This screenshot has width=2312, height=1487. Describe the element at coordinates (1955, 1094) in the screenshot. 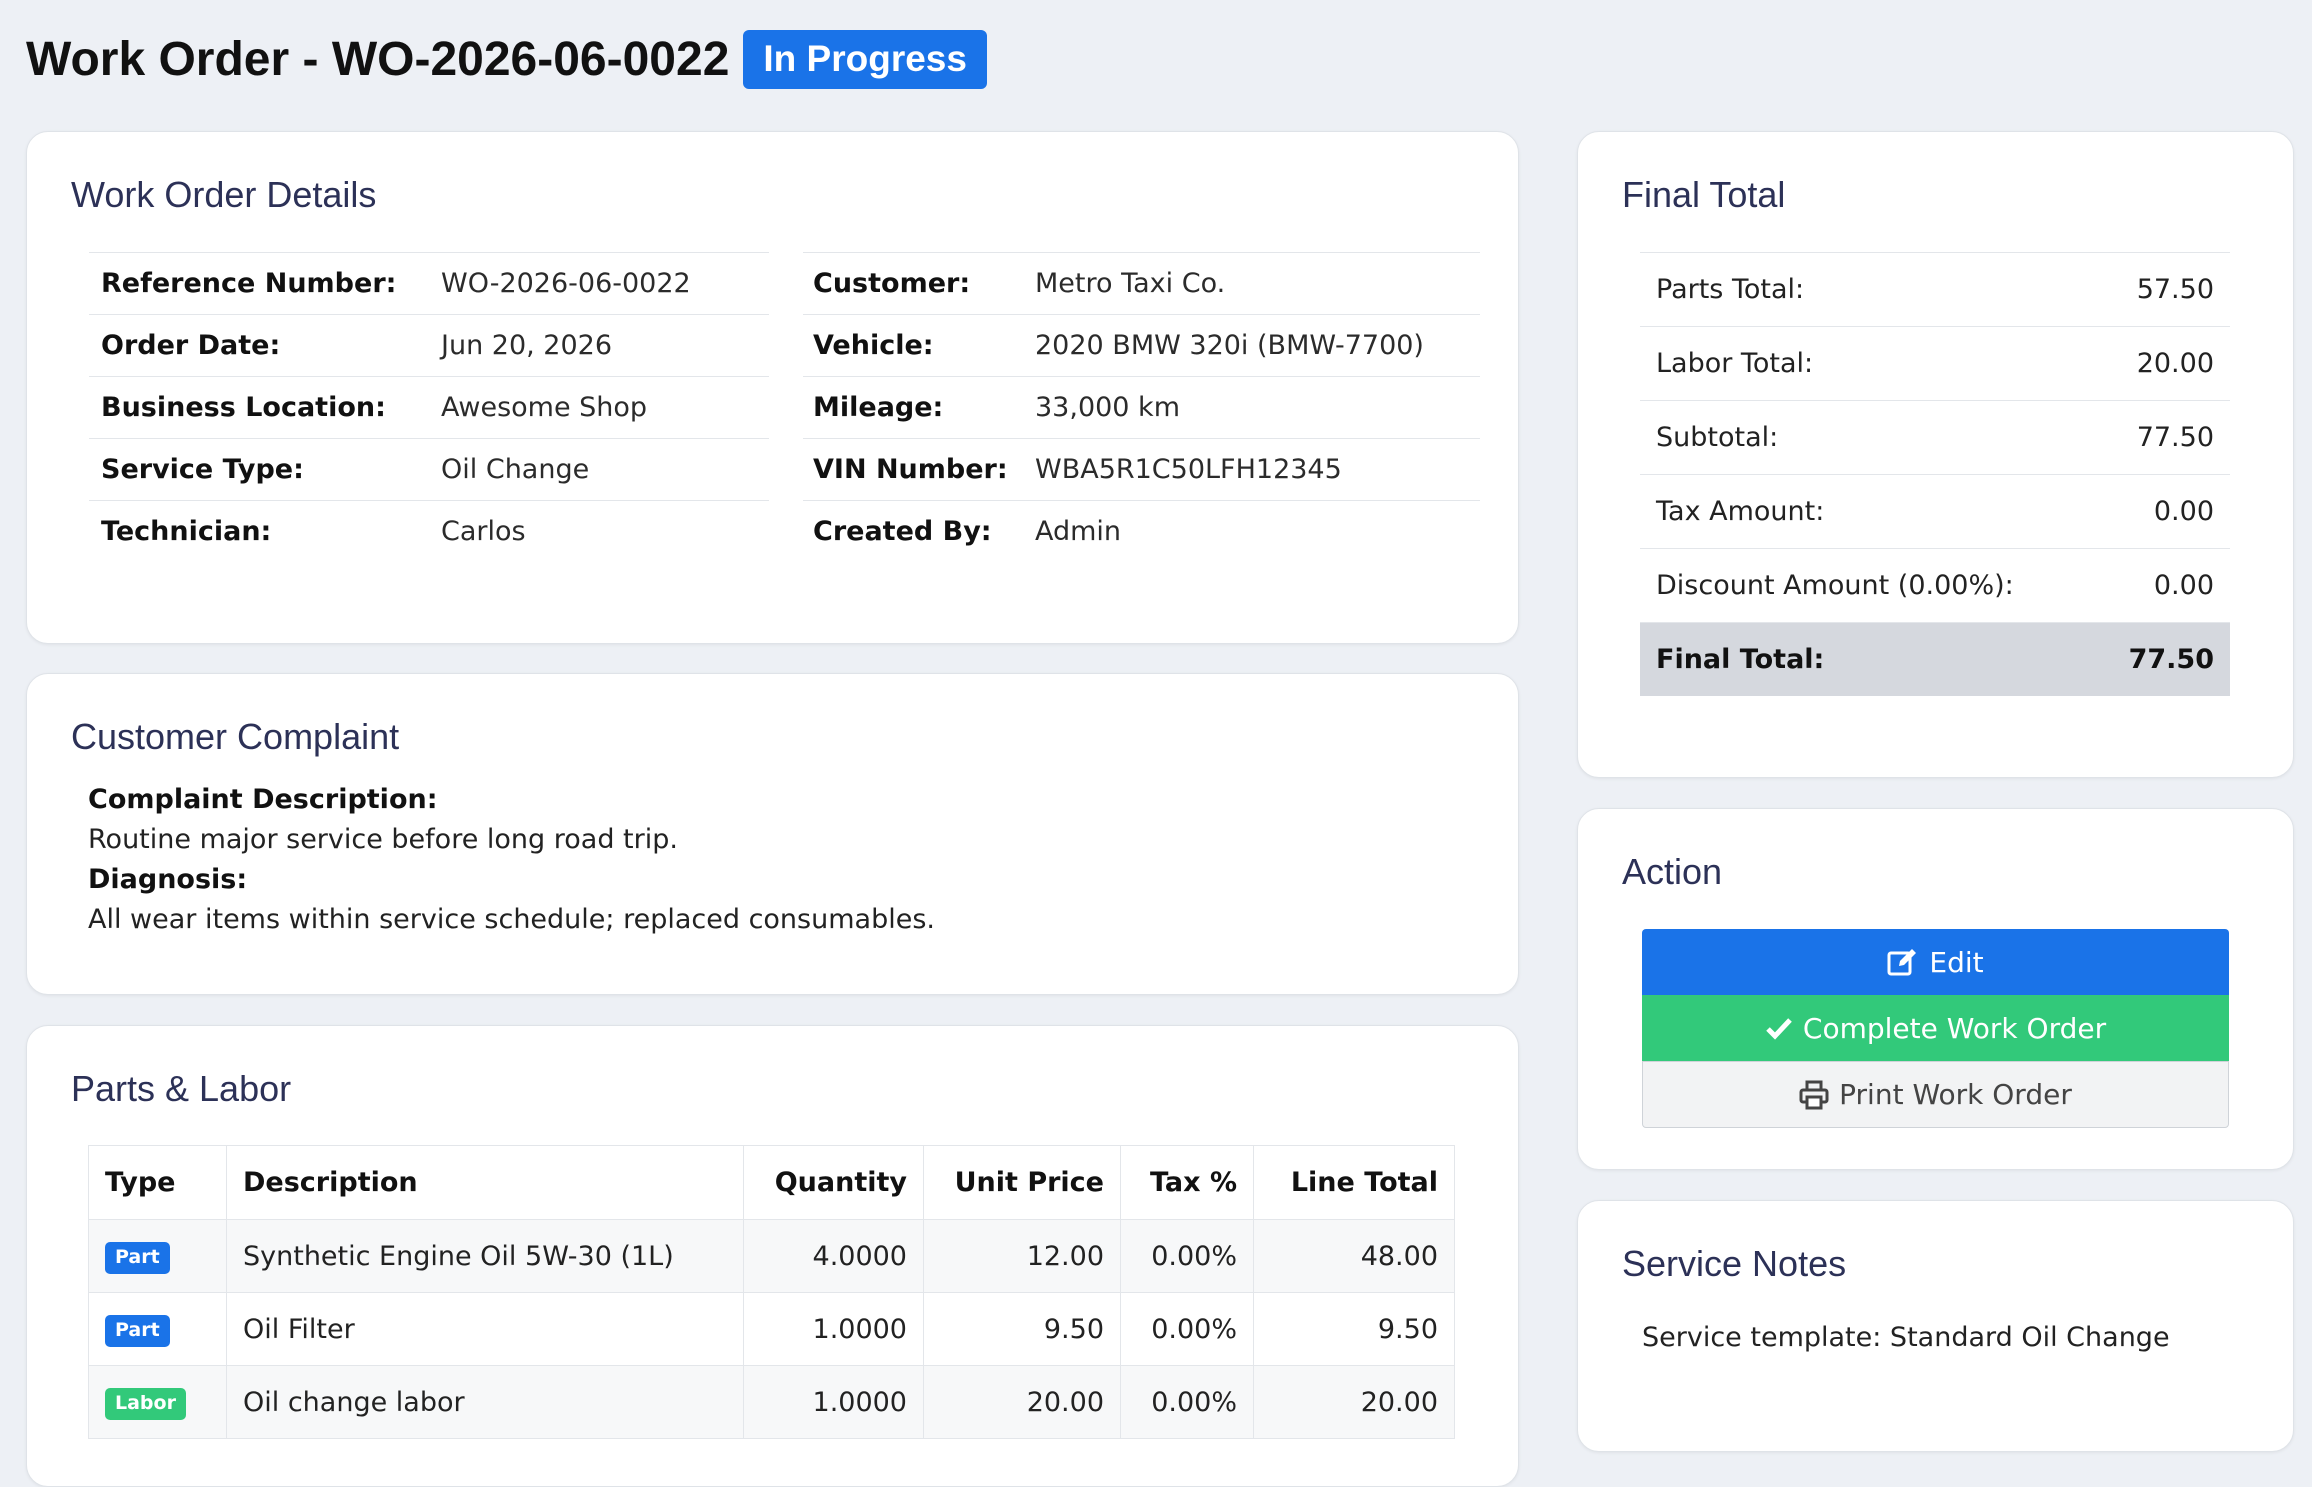

I see `print-button-label: Print Work Order` at that location.